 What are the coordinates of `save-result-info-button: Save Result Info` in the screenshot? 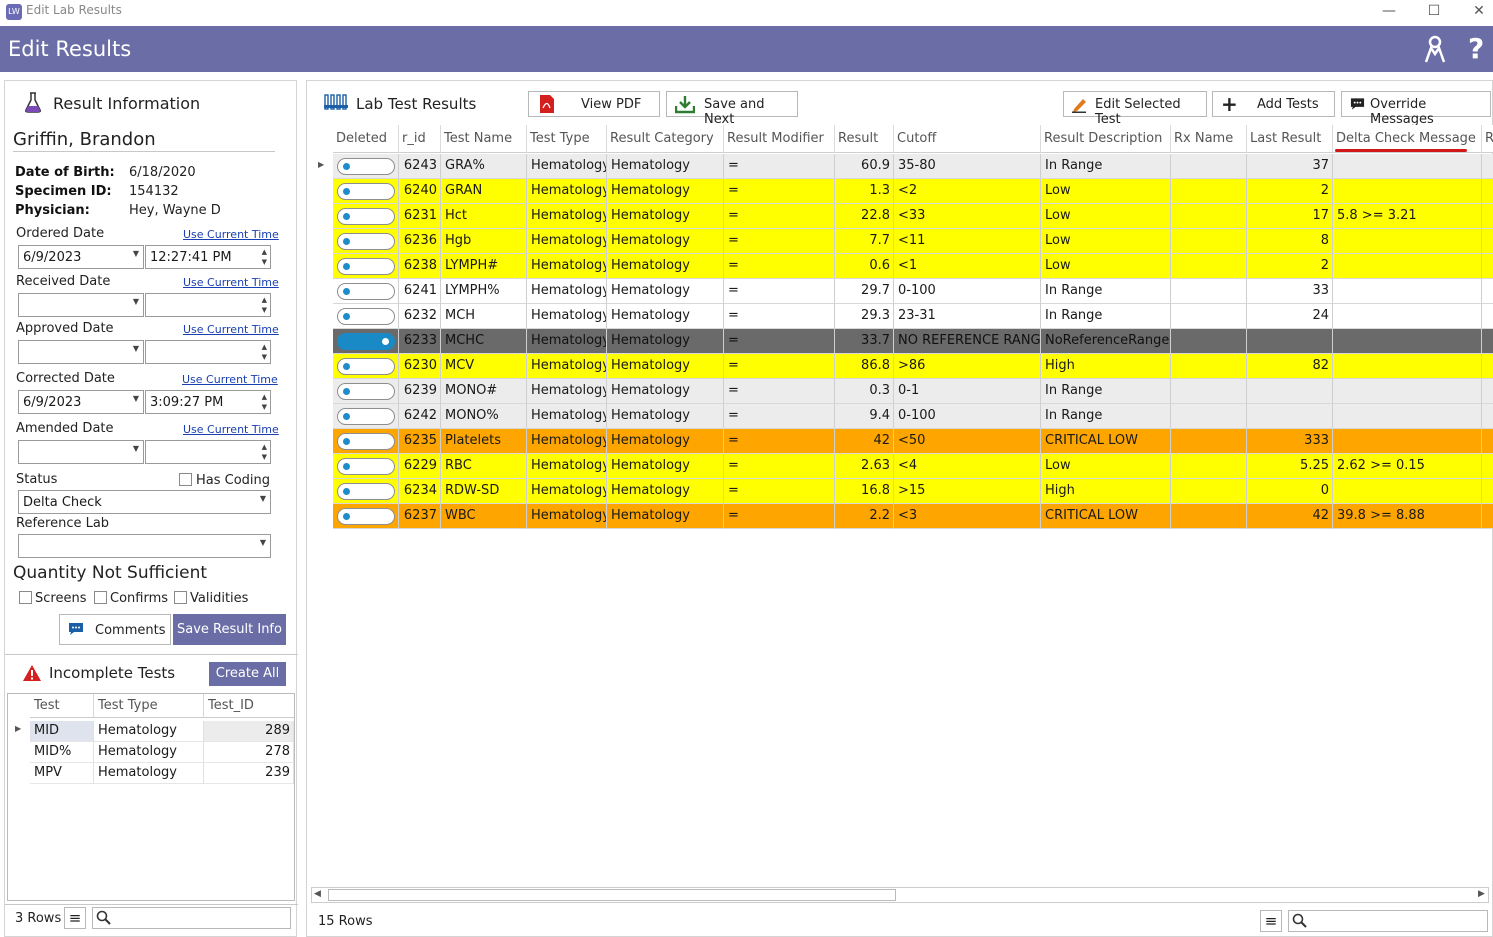 It's located at (229, 629).